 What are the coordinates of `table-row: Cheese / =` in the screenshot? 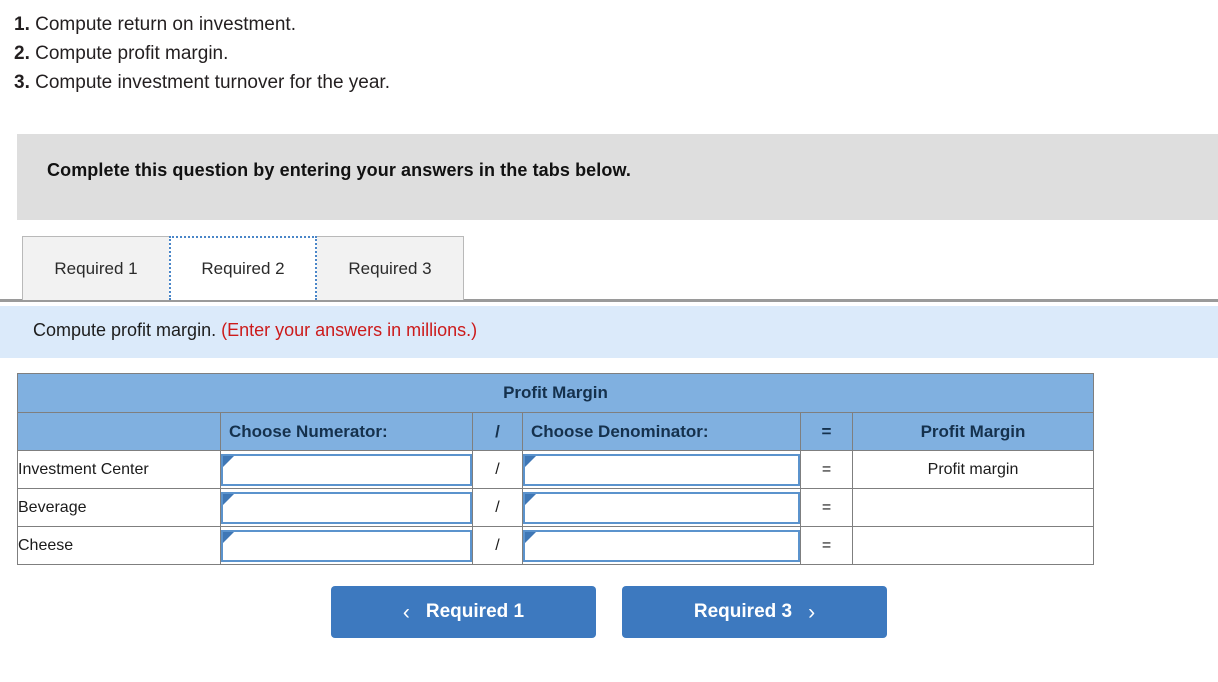 It's located at (555, 545).